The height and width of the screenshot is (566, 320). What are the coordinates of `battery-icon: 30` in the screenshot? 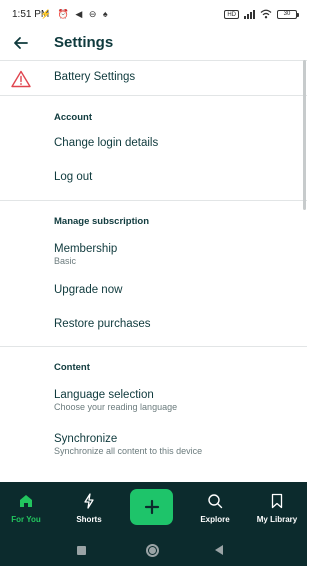 It's located at (288, 14).